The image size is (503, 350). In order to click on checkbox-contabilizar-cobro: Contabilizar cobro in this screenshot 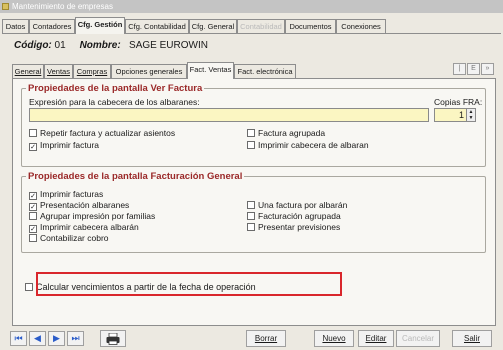, I will do `click(69, 238)`.